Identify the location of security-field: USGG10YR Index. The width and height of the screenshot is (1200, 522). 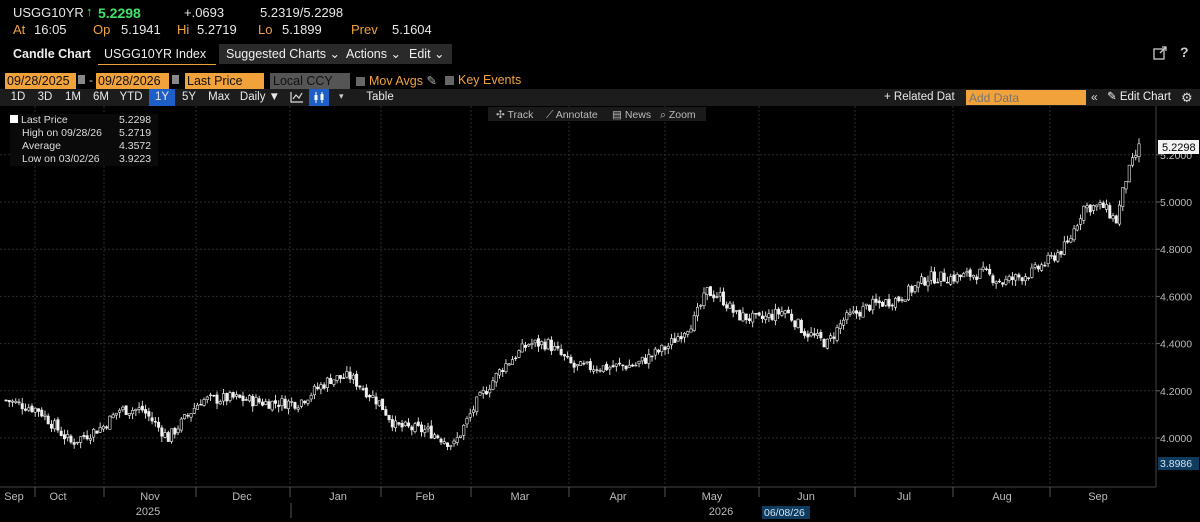
(157, 55).